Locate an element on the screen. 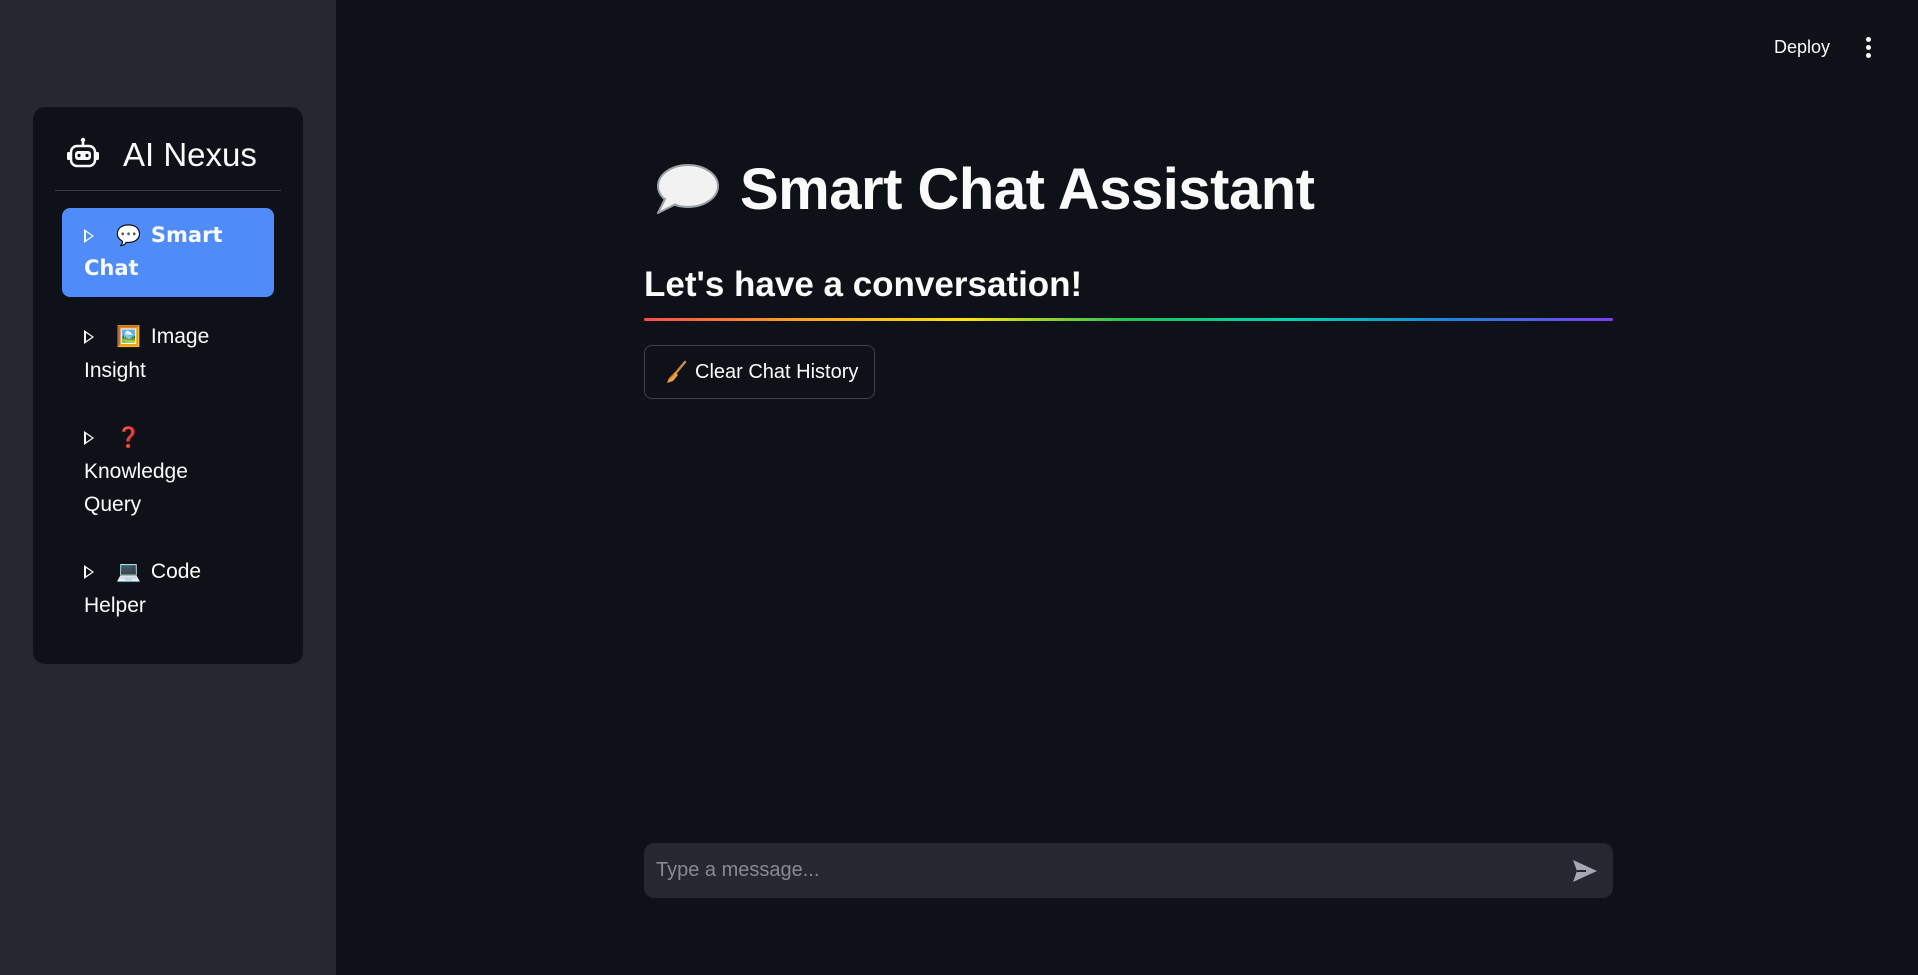 This screenshot has height=975, width=1918. framed-picture-icon: 🖼️ is located at coordinates (128, 337).